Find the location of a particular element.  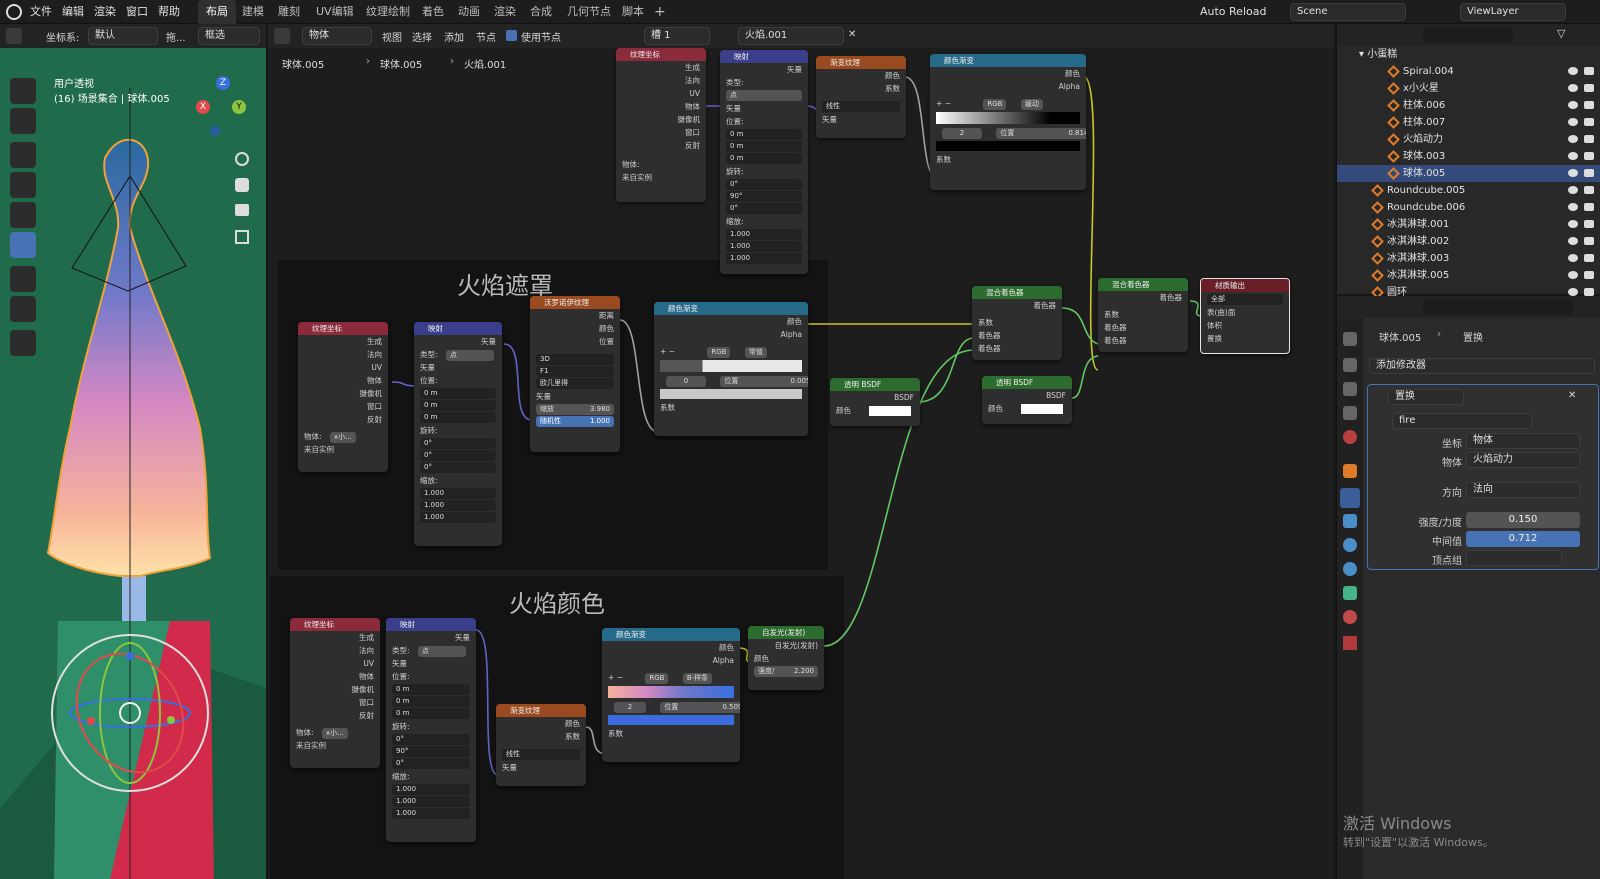

node-texcoord-top: 纹理坐标 生成 法向 UV 物体 摄像机 窗口 反射 物体: 来自实例 is located at coordinates (661, 125).